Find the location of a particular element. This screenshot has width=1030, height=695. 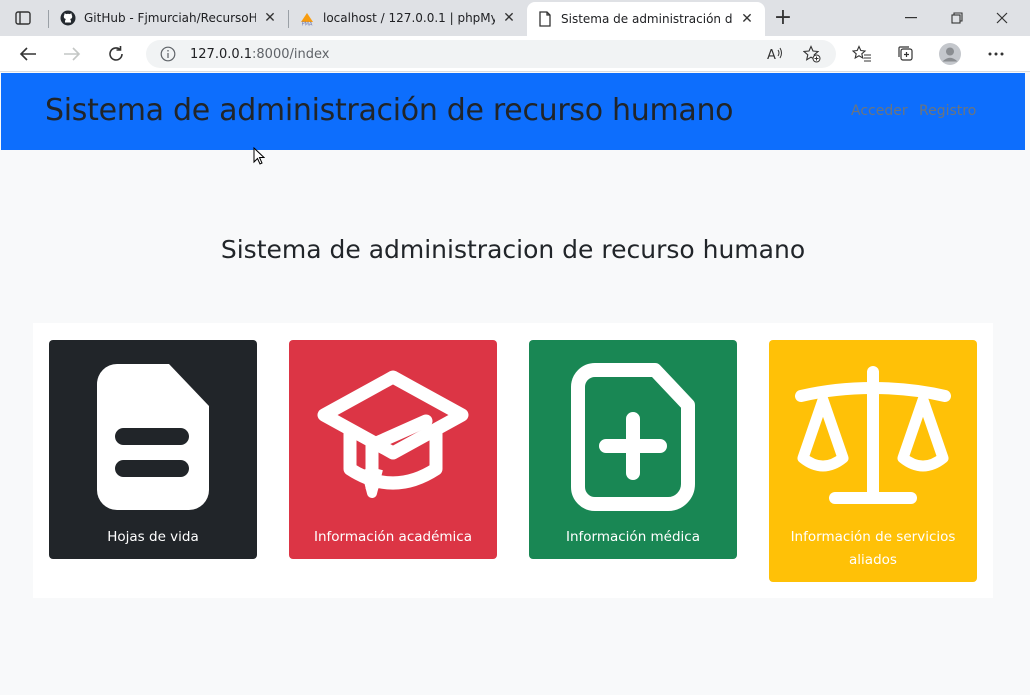

card-label: Información de servicios aliados is located at coordinates (873, 548).